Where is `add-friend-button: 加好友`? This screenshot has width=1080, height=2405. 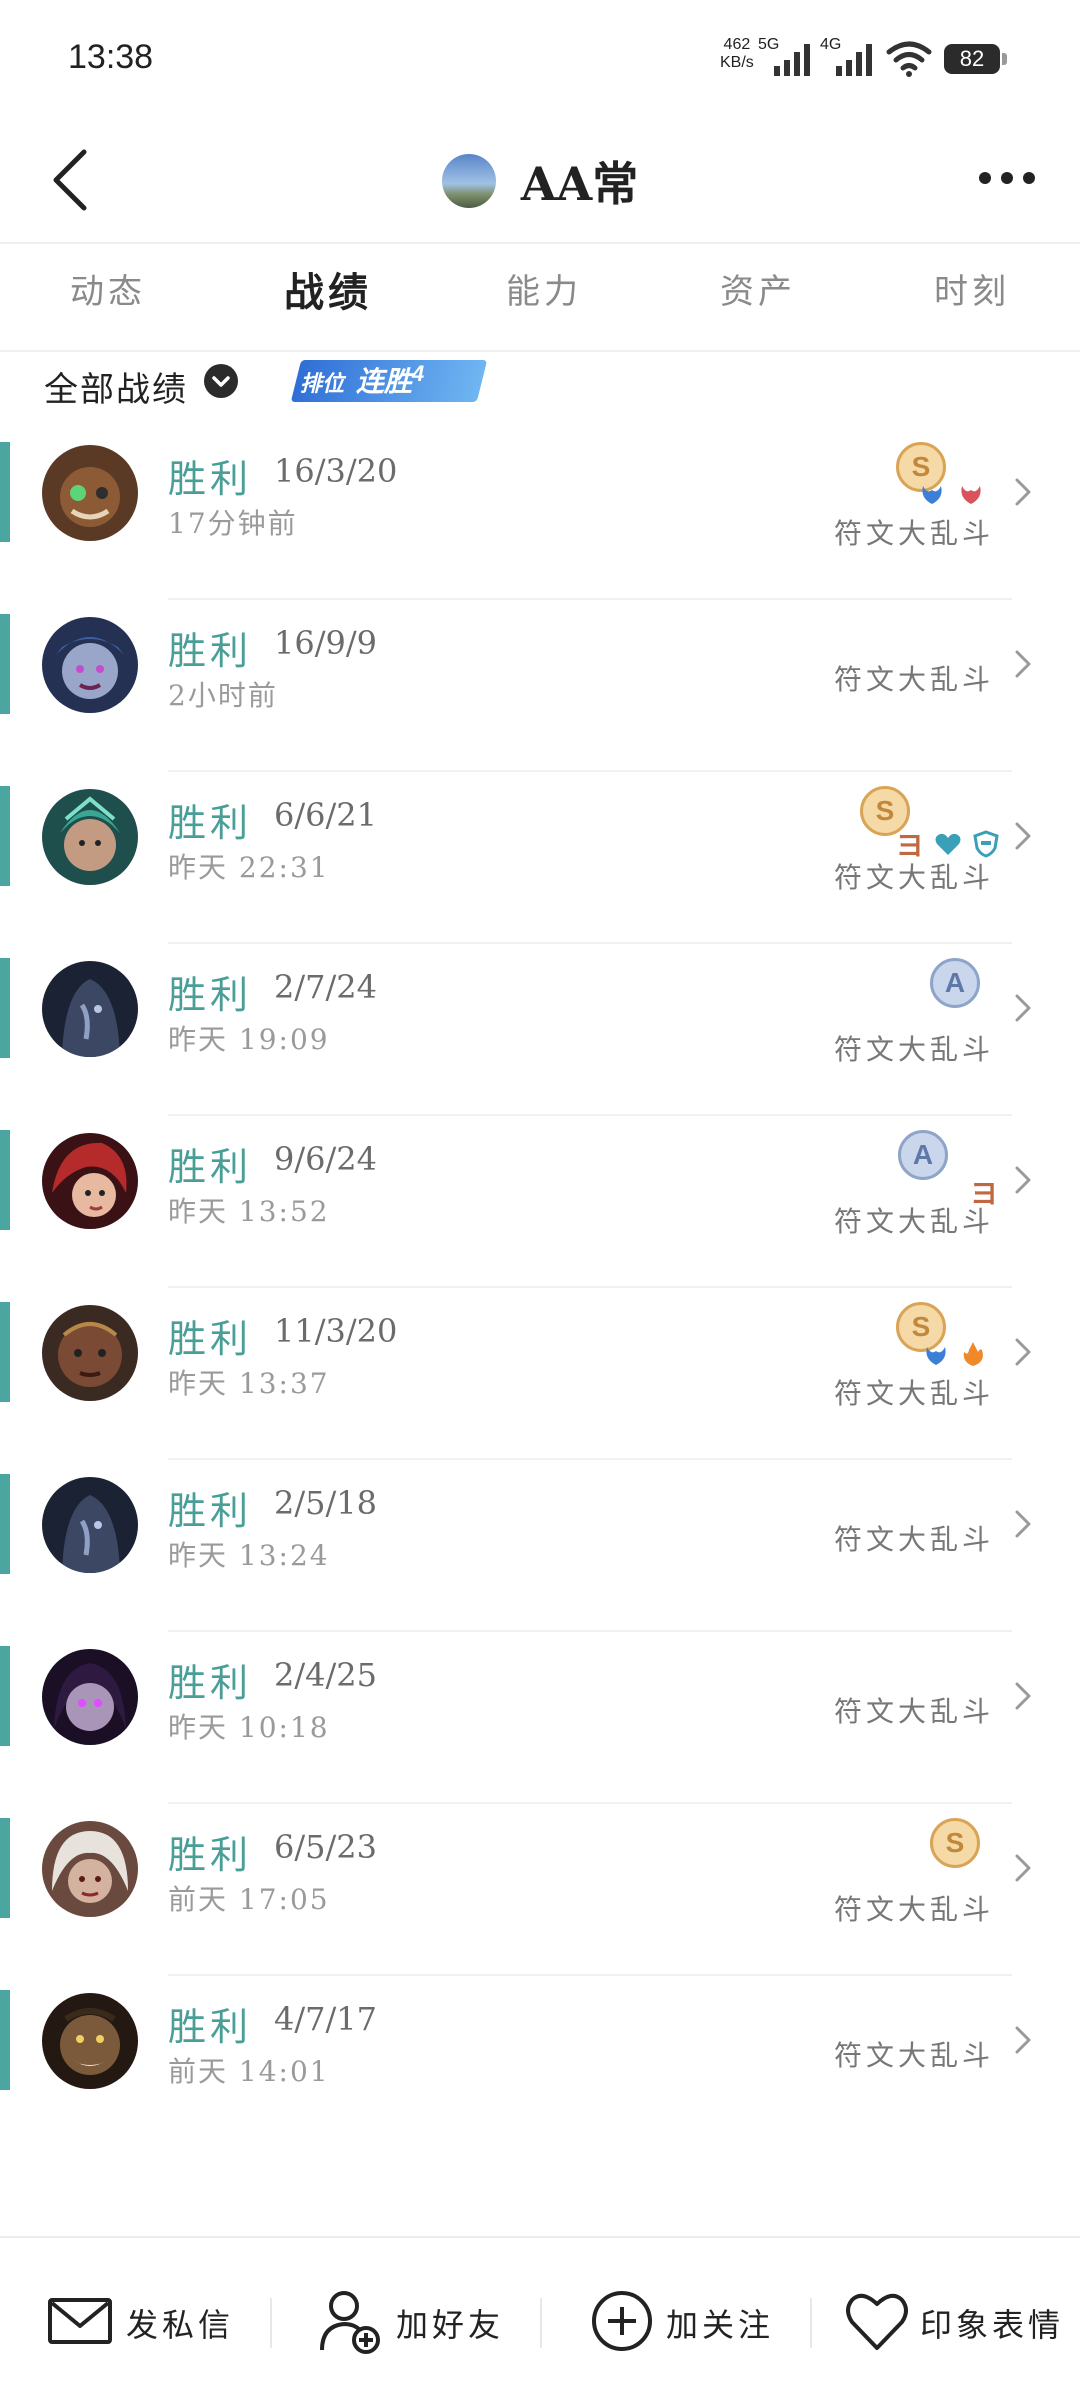 add-friend-button: 加好友 is located at coordinates (416, 2321).